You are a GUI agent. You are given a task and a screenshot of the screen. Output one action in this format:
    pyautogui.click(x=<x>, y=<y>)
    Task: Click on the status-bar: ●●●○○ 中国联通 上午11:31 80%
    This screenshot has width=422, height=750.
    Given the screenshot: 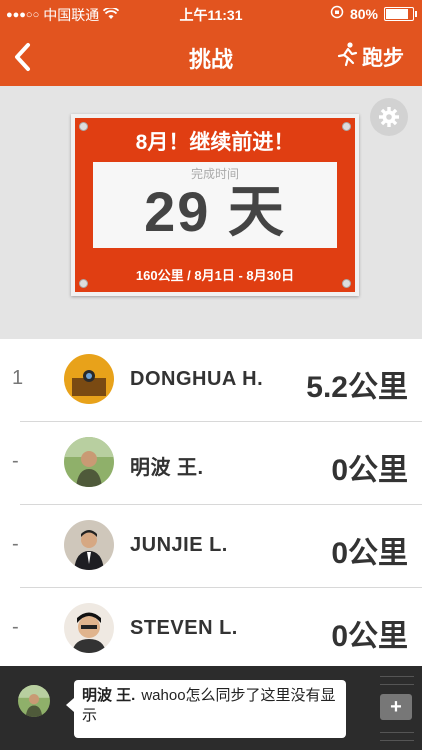 What is the action you would take?
    pyautogui.click(x=211, y=14)
    